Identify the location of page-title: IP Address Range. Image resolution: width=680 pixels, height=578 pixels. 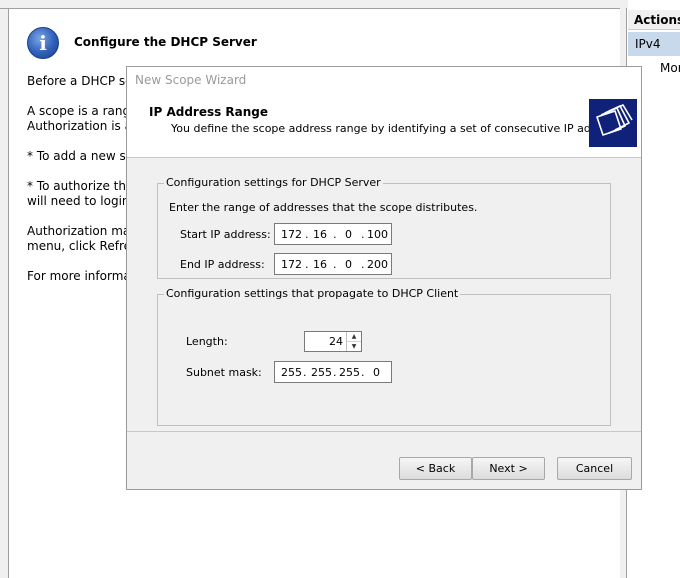
(209, 112).